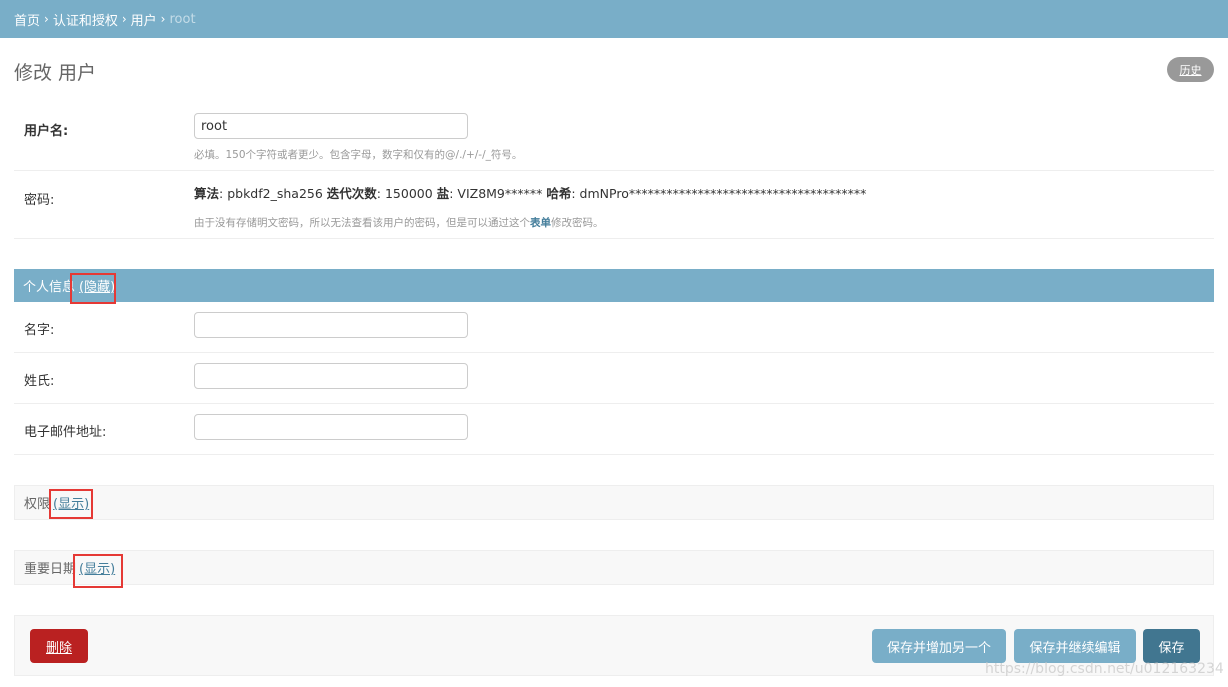 The image size is (1228, 687). What do you see at coordinates (144, 19) in the screenshot?
I see `breadcrumb-model: 用户` at bounding box center [144, 19].